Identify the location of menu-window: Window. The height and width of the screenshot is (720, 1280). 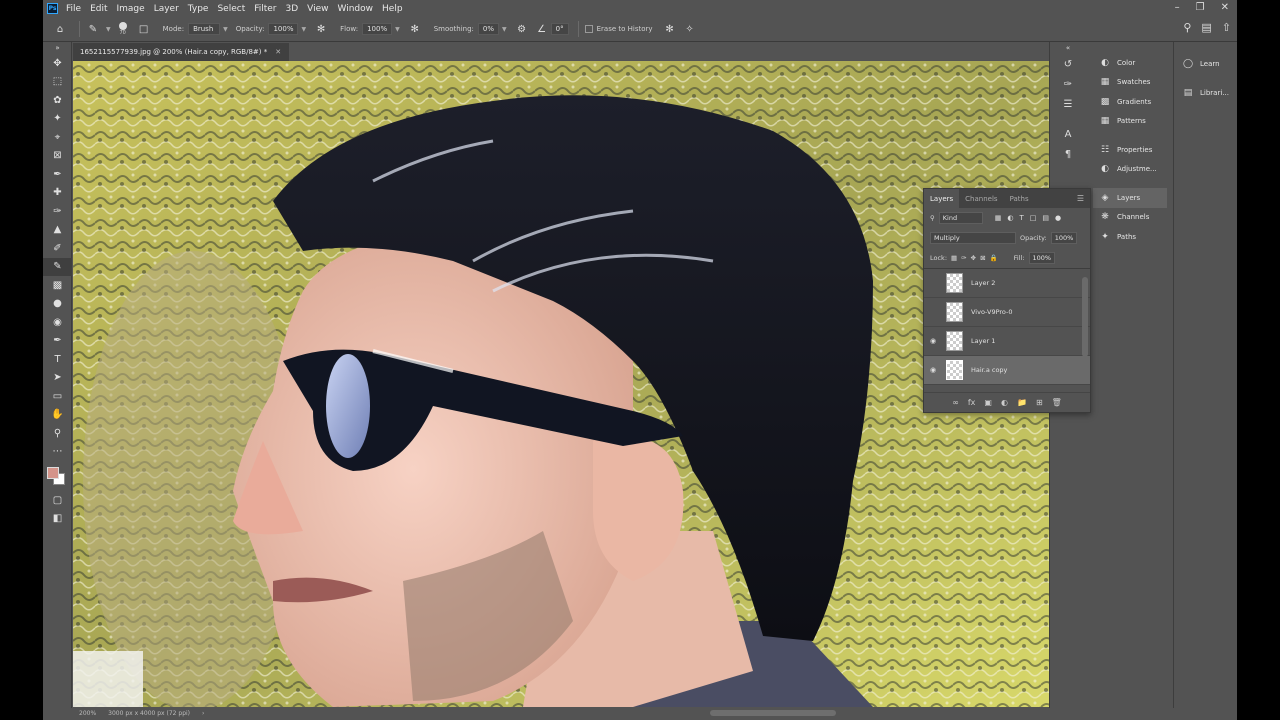
(356, 9).